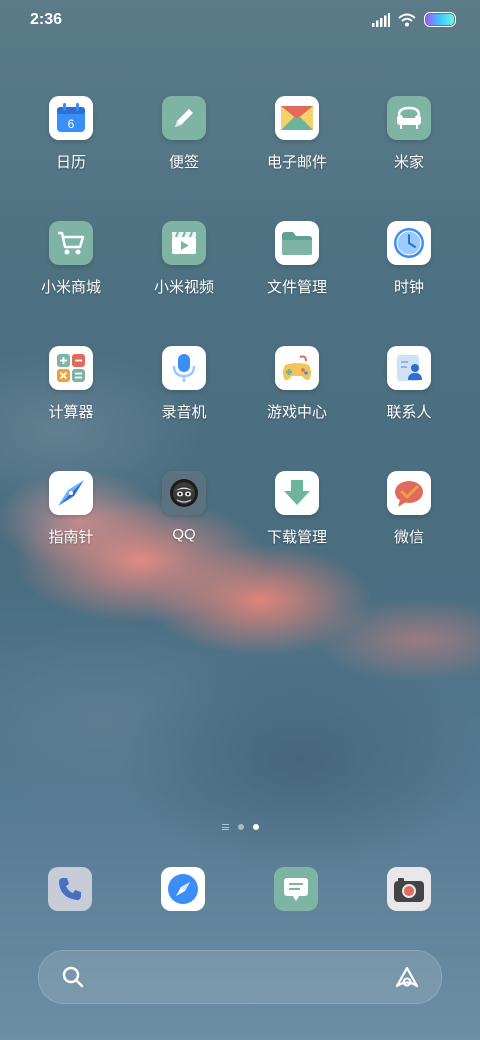 The height and width of the screenshot is (1040, 480). Describe the element at coordinates (296, 412) in the screenshot. I see `app-label: 游戏中心` at that location.